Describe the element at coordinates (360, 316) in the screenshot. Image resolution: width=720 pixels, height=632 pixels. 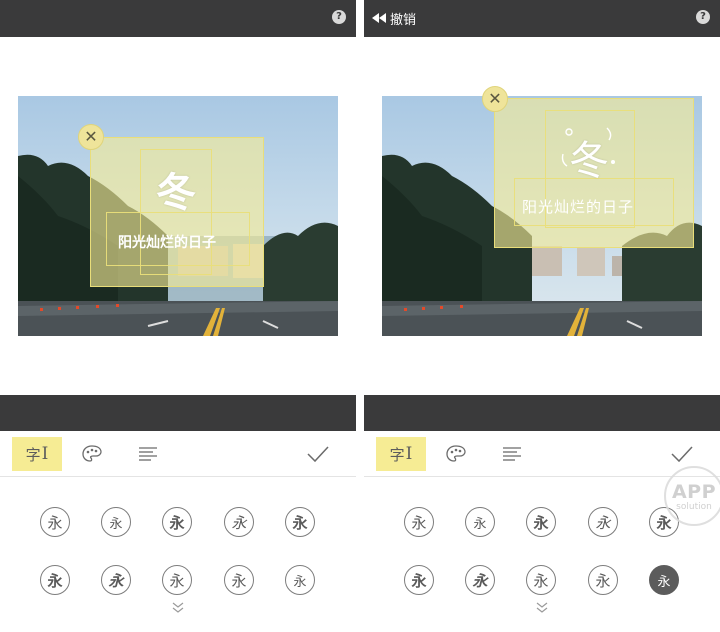
I see `panel-divider` at that location.